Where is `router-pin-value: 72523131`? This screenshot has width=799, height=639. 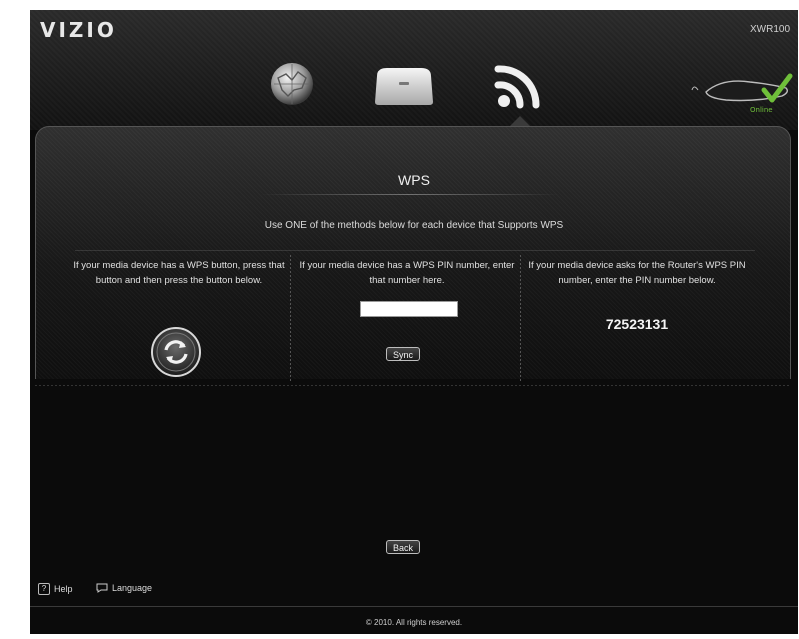
router-pin-value: 72523131 is located at coordinates (637, 324).